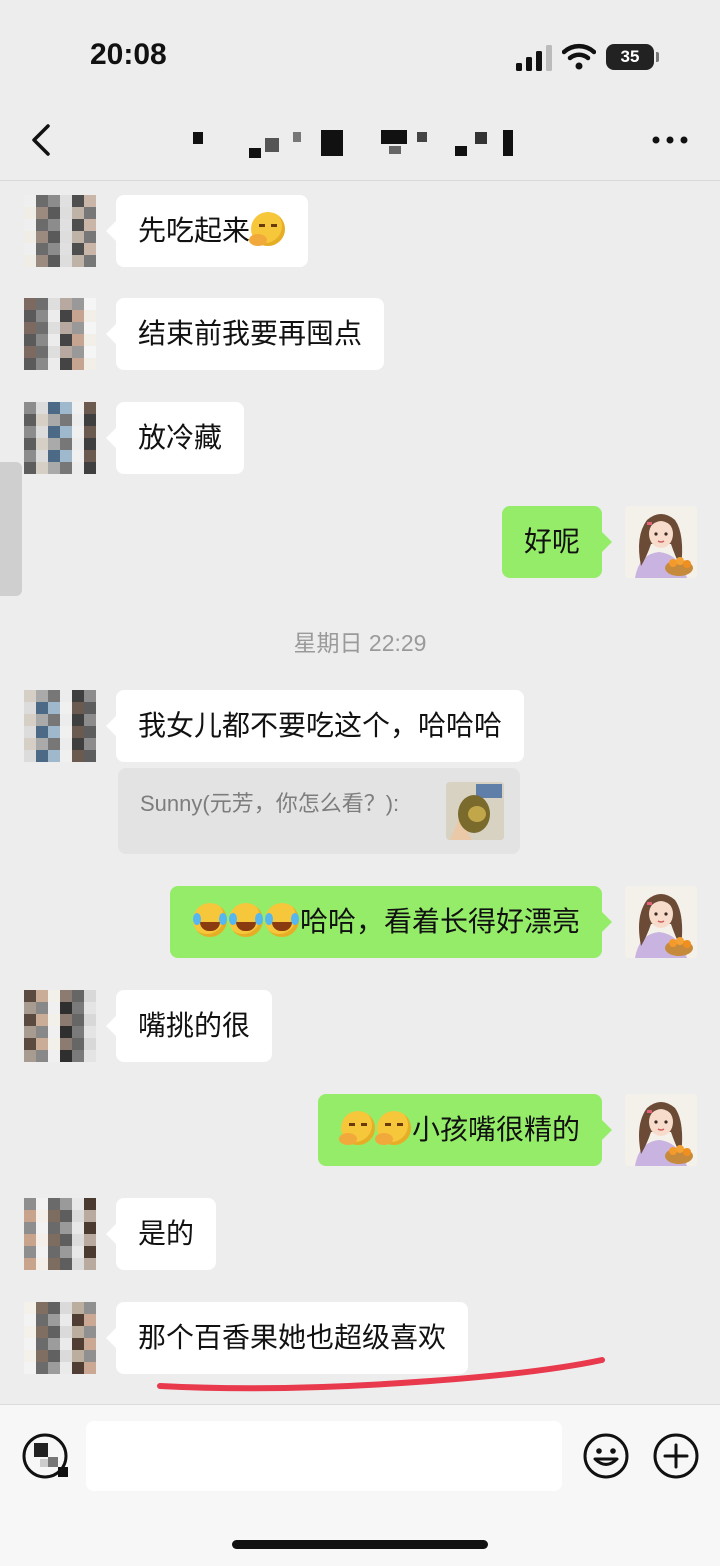 The width and height of the screenshot is (720, 1566). What do you see at coordinates (534, 58) in the screenshot?
I see `cellular-signal-icon` at bounding box center [534, 58].